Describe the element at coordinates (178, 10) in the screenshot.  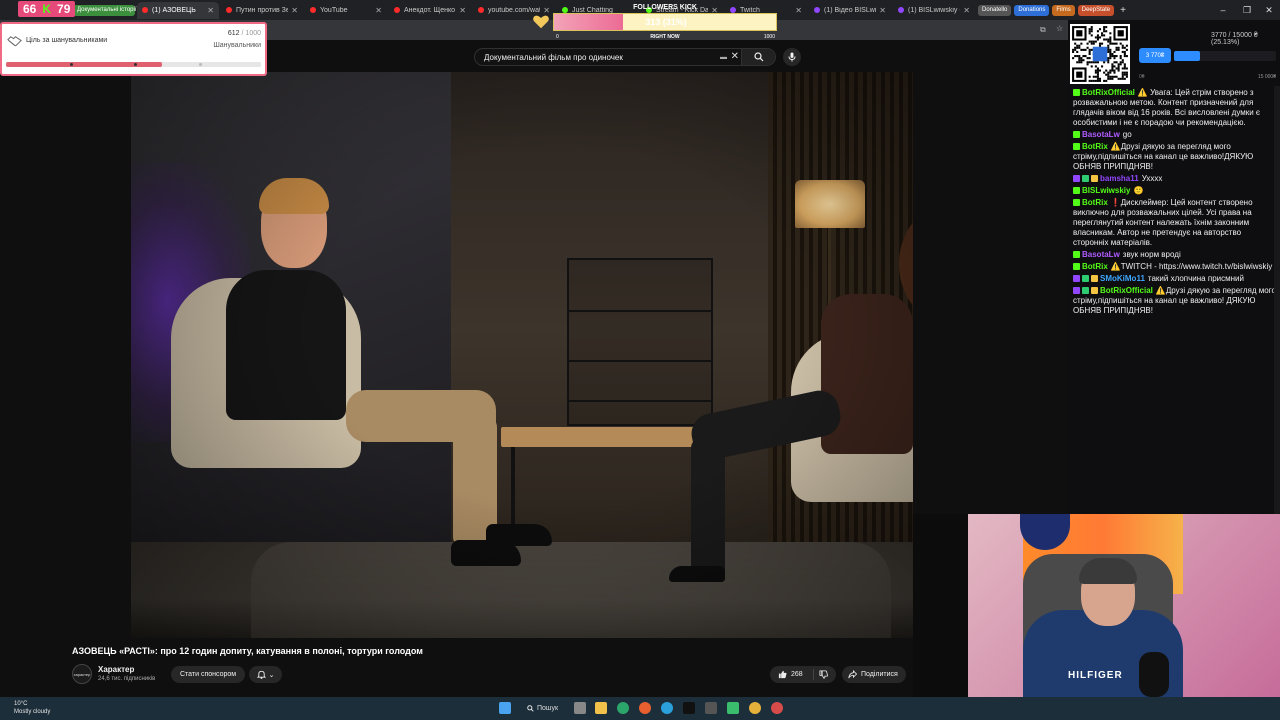
I see `tab-active-youtube: (1) АЗОВЕЦЬ ✕` at that location.